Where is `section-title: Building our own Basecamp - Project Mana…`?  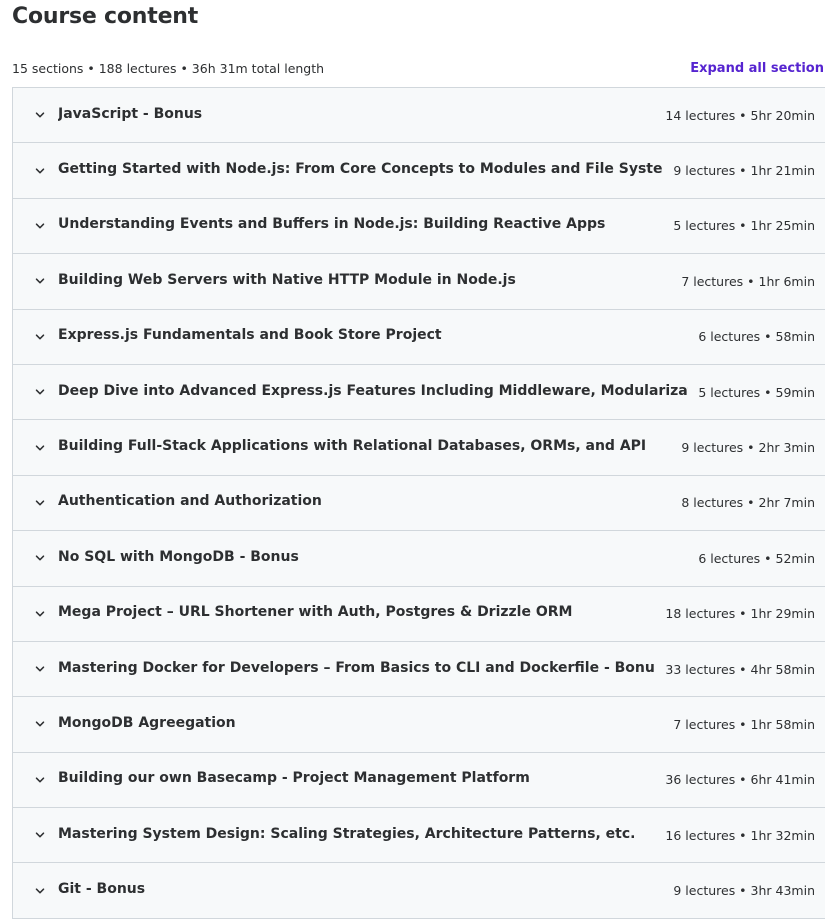 section-title: Building our own Basecamp - Project Mana… is located at coordinates (294, 778).